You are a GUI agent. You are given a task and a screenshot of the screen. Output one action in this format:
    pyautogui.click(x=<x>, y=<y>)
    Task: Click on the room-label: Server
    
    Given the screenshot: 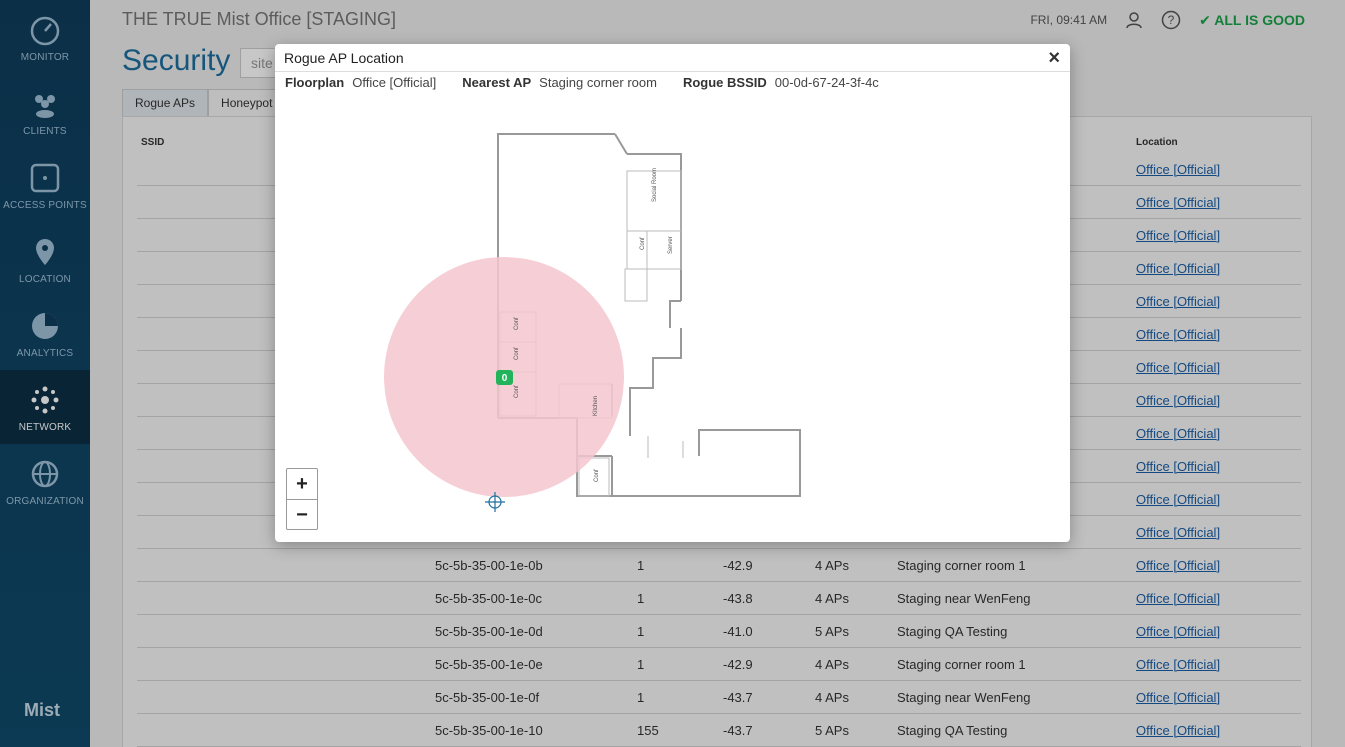 What is the action you would take?
    pyautogui.click(x=671, y=245)
    